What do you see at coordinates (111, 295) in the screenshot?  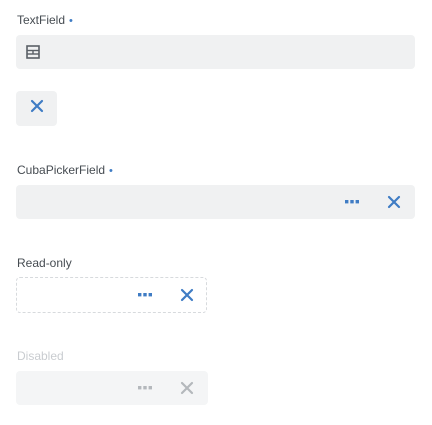 I see `readonly-picker-field` at bounding box center [111, 295].